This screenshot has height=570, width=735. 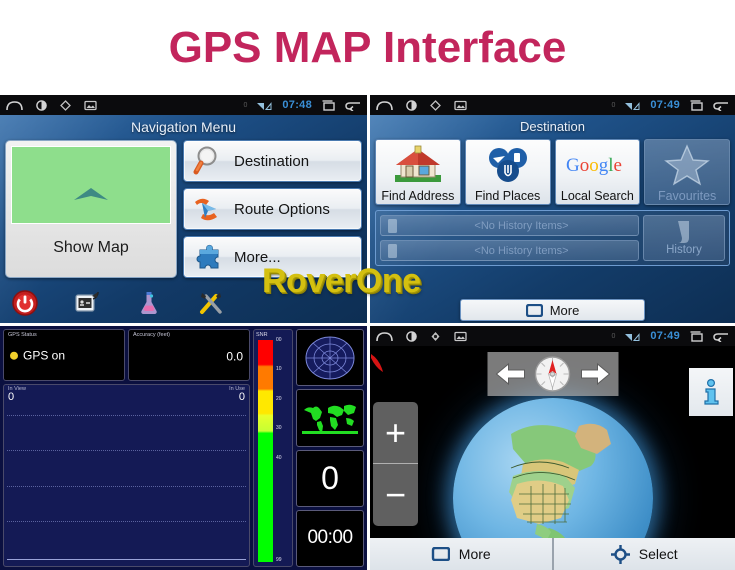 What do you see at coordinates (91, 194) in the screenshot?
I see `position-arrow-icon` at bounding box center [91, 194].